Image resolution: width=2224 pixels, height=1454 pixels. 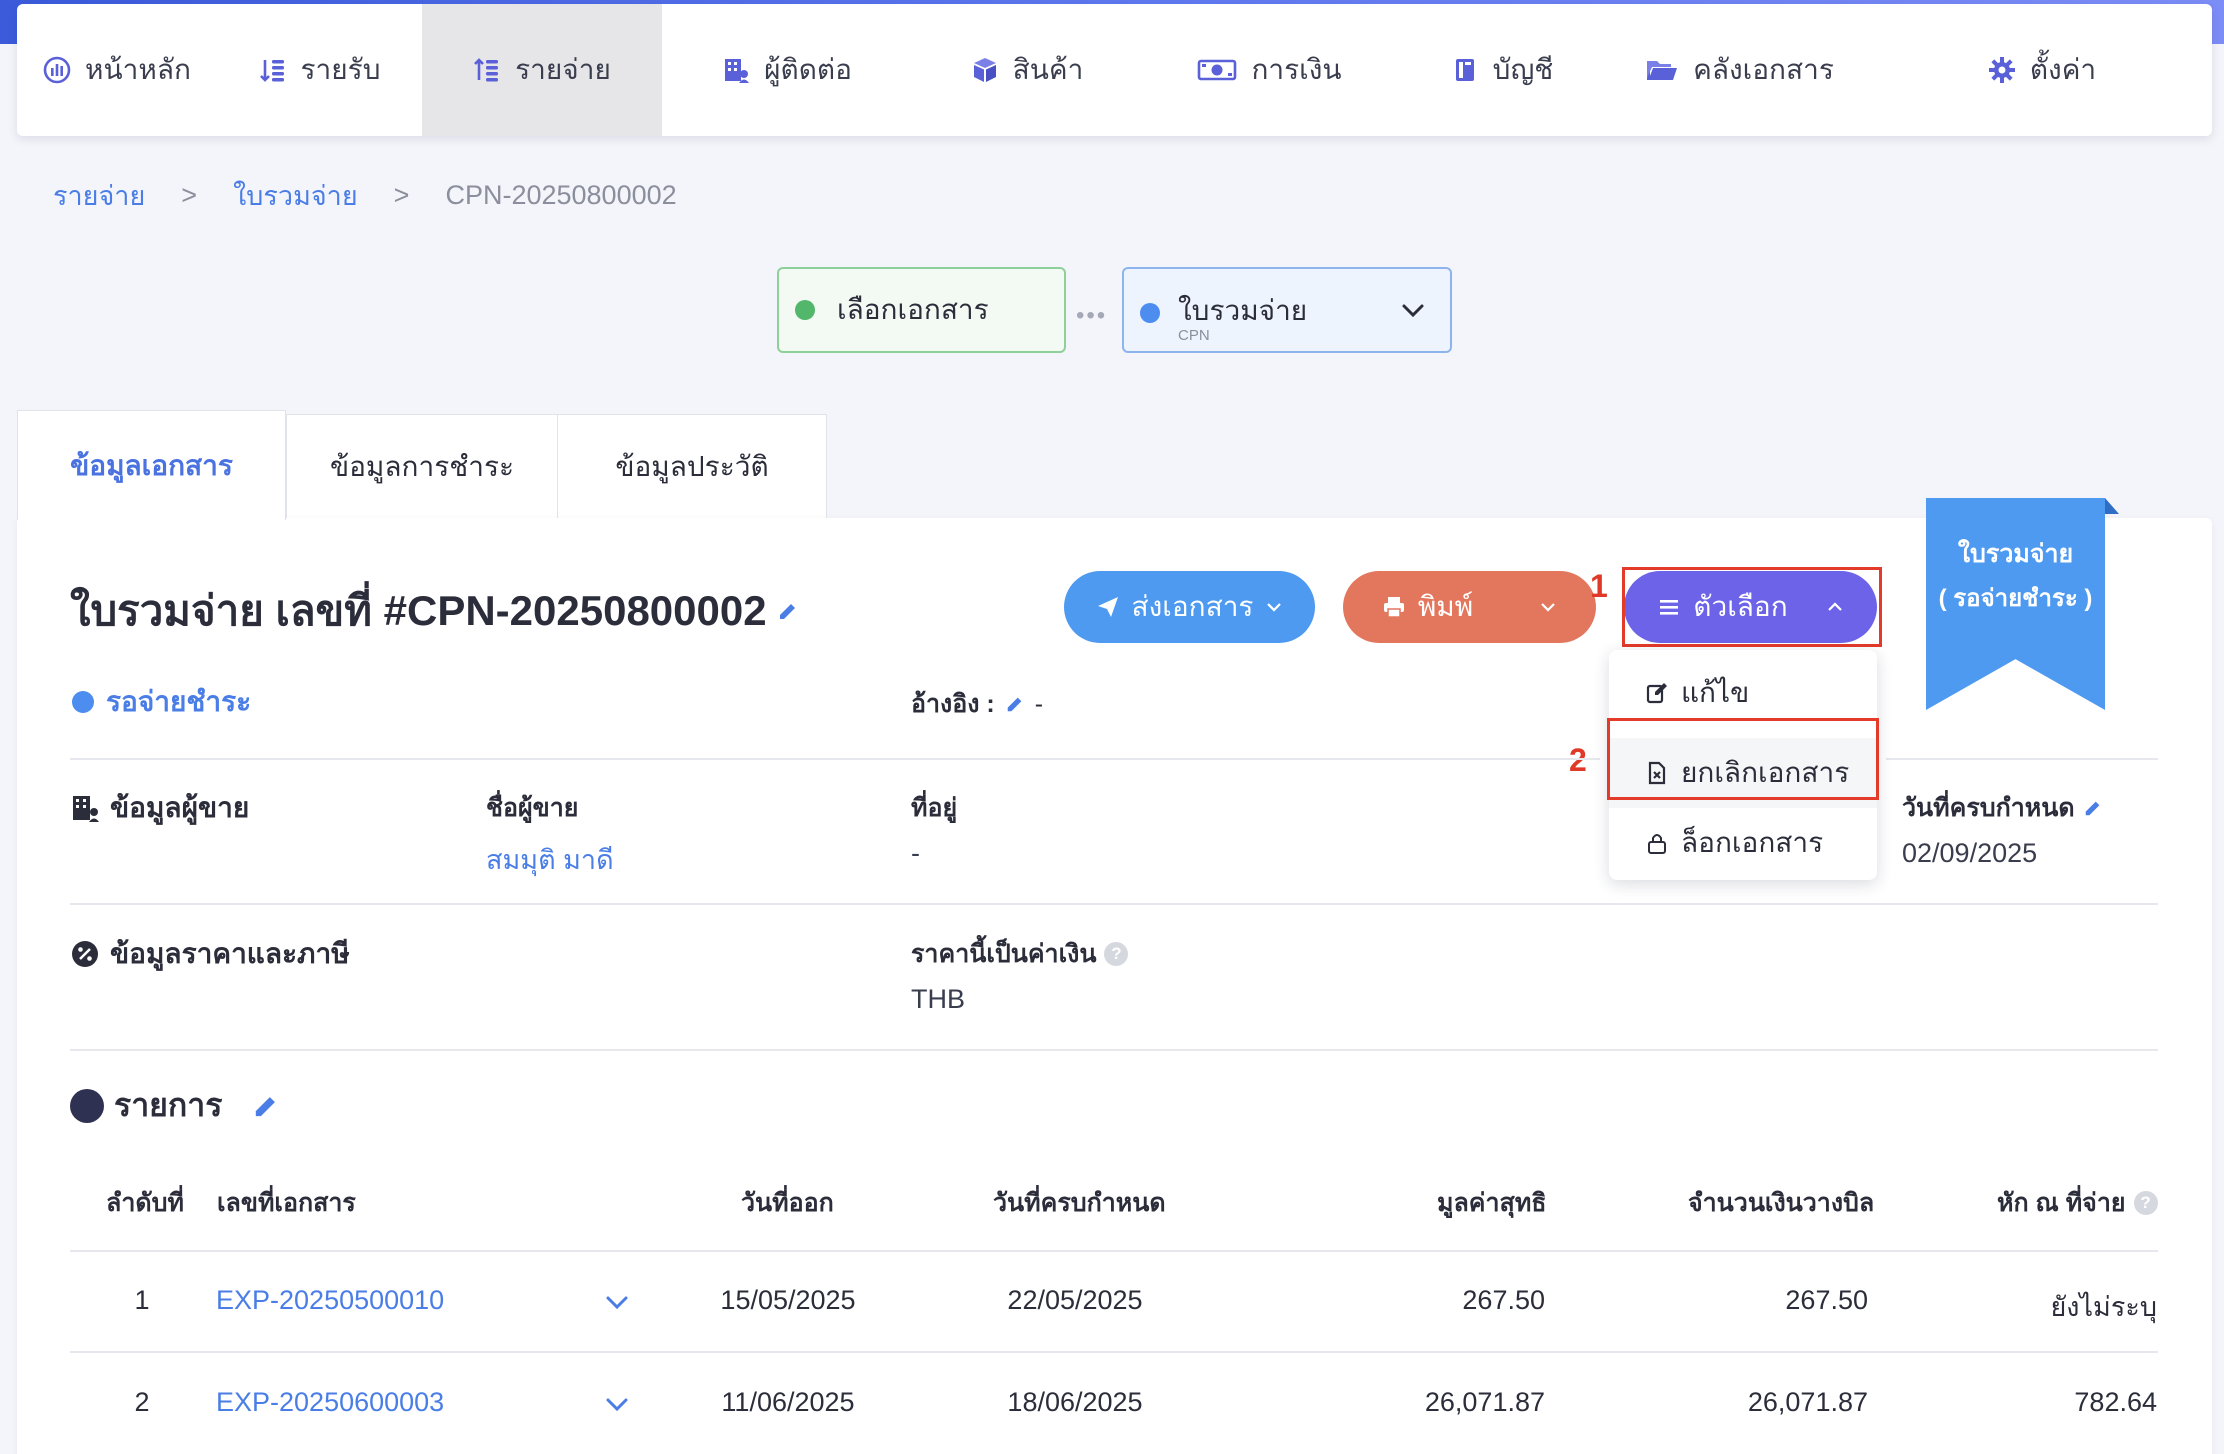 I want to click on column-header-billed-amount: จำนวนเงินวางบิล, so click(x=1781, y=1203).